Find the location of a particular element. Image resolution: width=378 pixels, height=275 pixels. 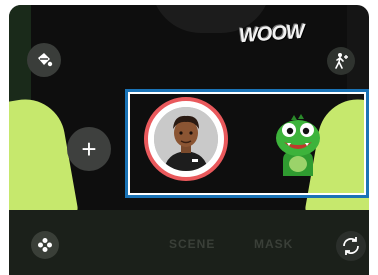

woow-graphic-text: WOOW is located at coordinates (271, 34).